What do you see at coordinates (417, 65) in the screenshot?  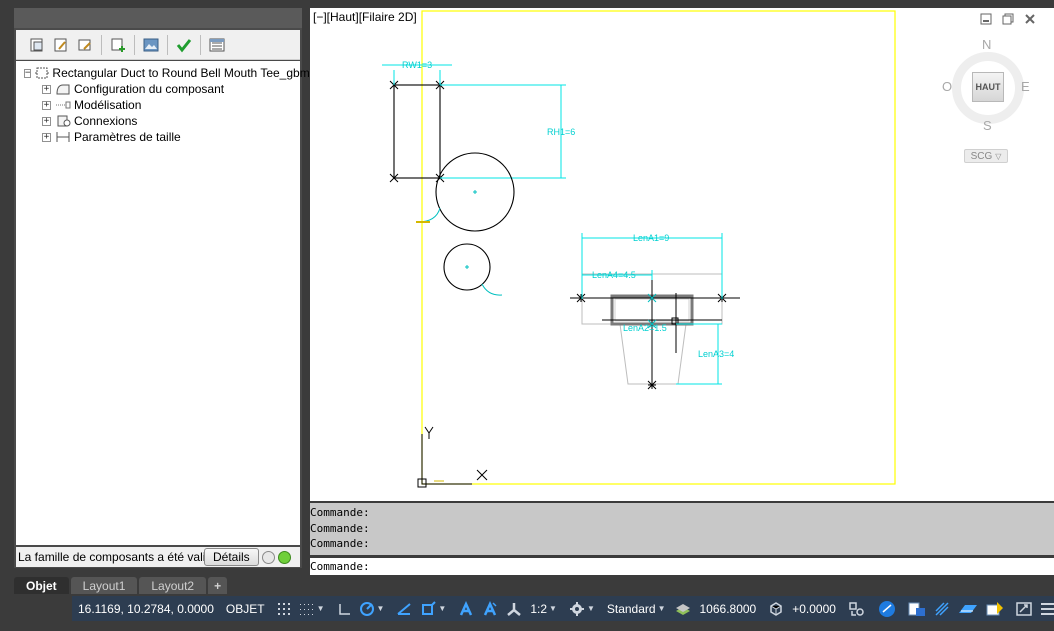 I see `dimension-rw1-label: RW1=3` at bounding box center [417, 65].